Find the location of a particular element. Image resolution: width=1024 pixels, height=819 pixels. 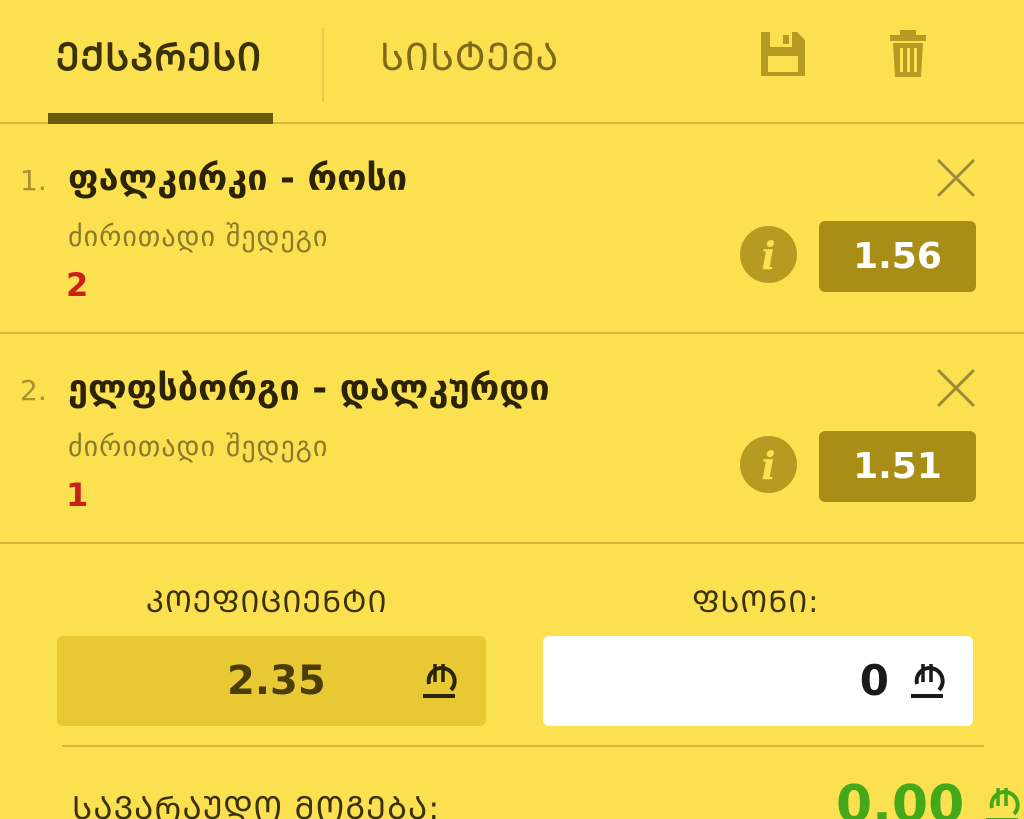

tab-system: ᲡᲘᲡᲢᲔᲛᲐ is located at coordinates (469, 56).